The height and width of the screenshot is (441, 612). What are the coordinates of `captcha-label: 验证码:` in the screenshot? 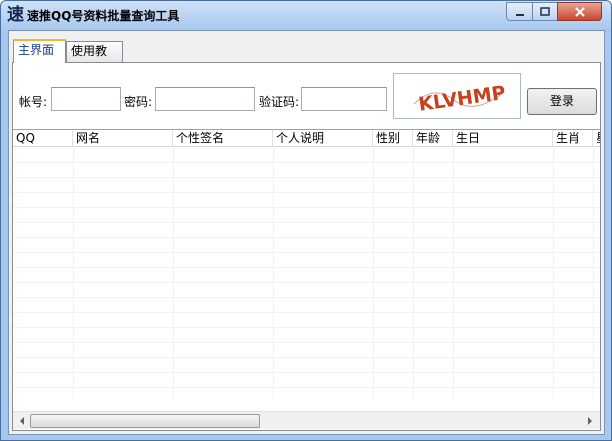 It's located at (279, 102).